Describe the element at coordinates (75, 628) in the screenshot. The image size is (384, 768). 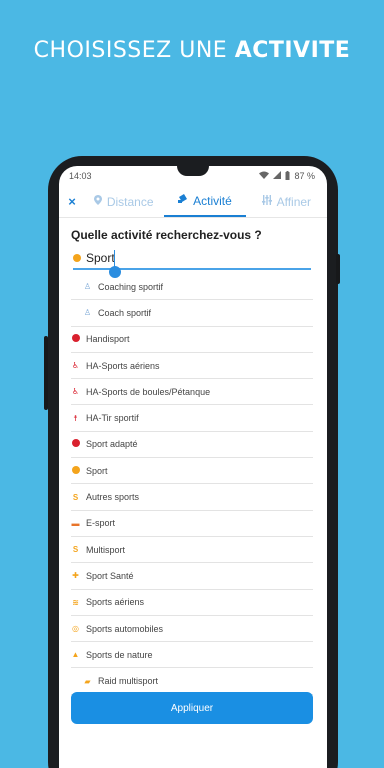
I see `steering-icon: ◎` at that location.